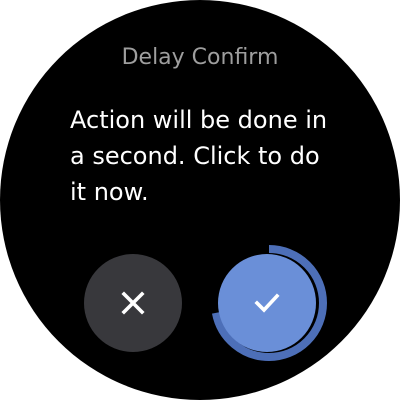  What do you see at coordinates (200, 57) in the screenshot?
I see `dialog-title: Delay Confirm` at bounding box center [200, 57].